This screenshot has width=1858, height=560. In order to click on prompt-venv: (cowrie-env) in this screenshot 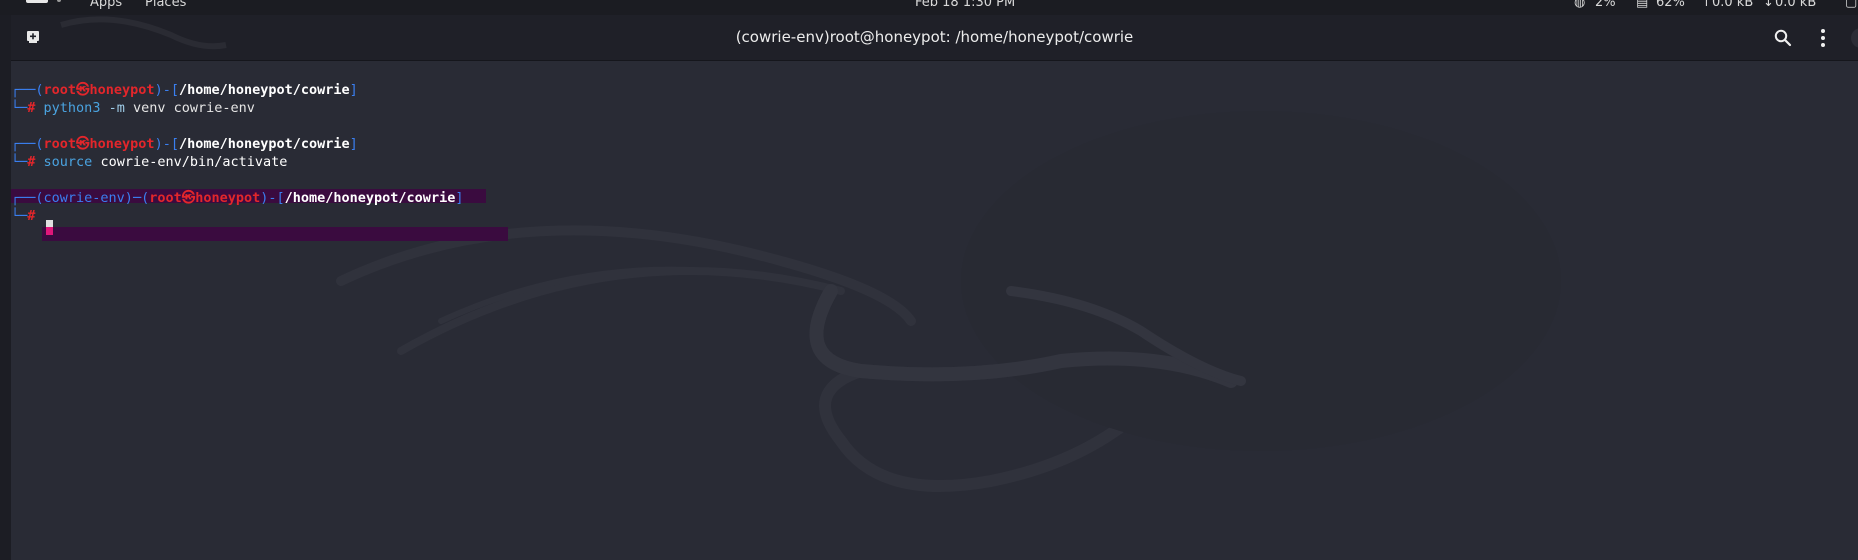, I will do `click(84, 198)`.